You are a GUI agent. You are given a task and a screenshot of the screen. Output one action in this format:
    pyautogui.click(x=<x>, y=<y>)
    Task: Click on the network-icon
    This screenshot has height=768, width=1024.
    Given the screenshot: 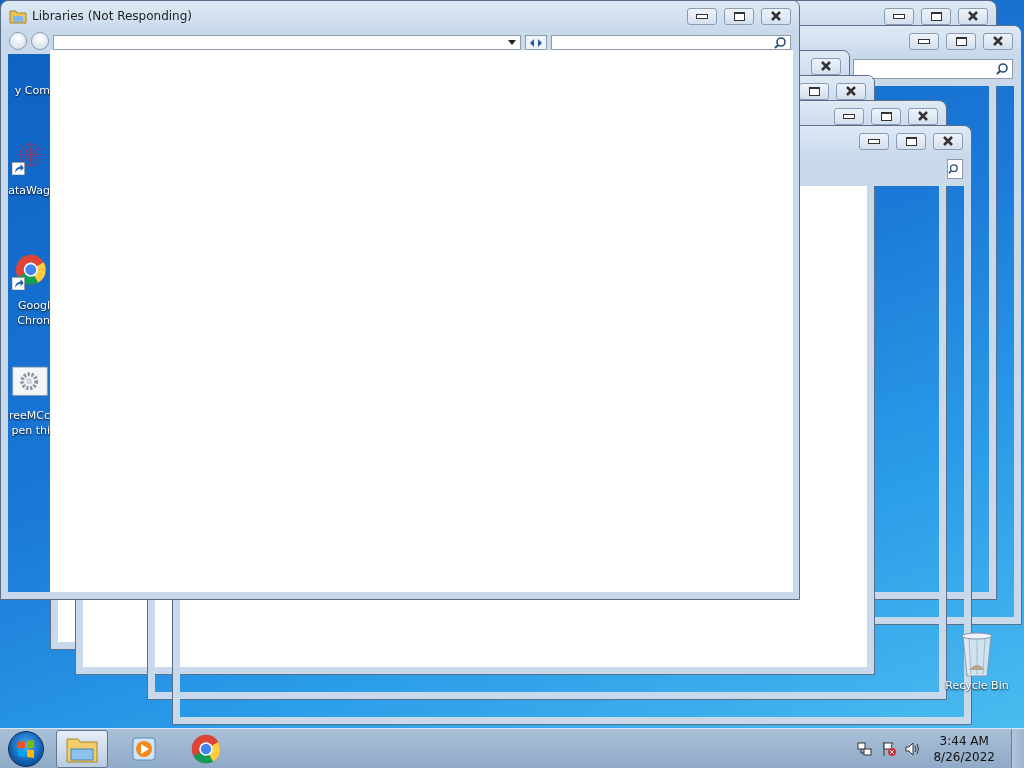 What is the action you would take?
    pyautogui.click(x=865, y=749)
    